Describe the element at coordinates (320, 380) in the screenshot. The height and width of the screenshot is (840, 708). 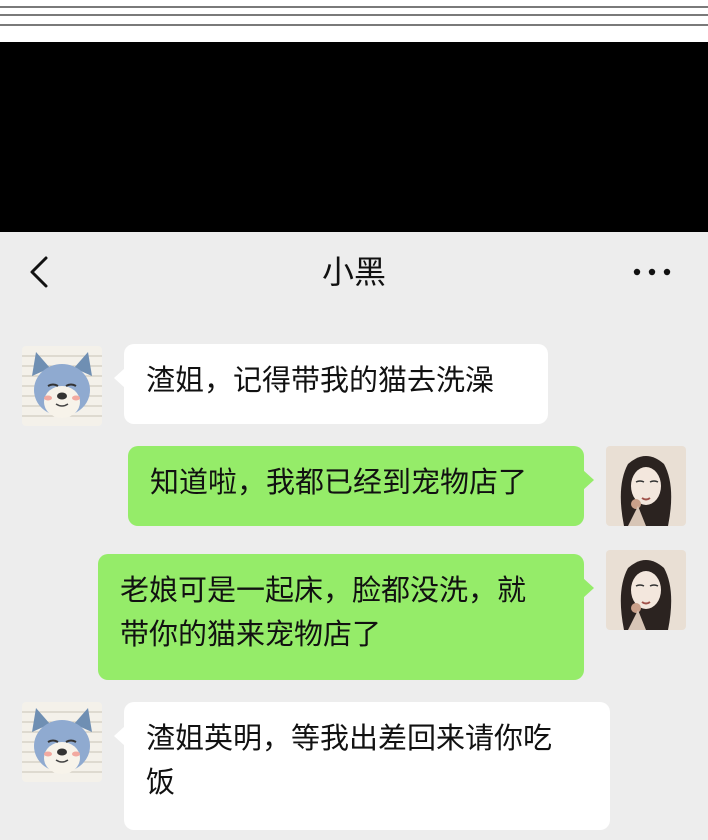
I see `message-text: 渣姐，记得带我的猫去洗澡` at that location.